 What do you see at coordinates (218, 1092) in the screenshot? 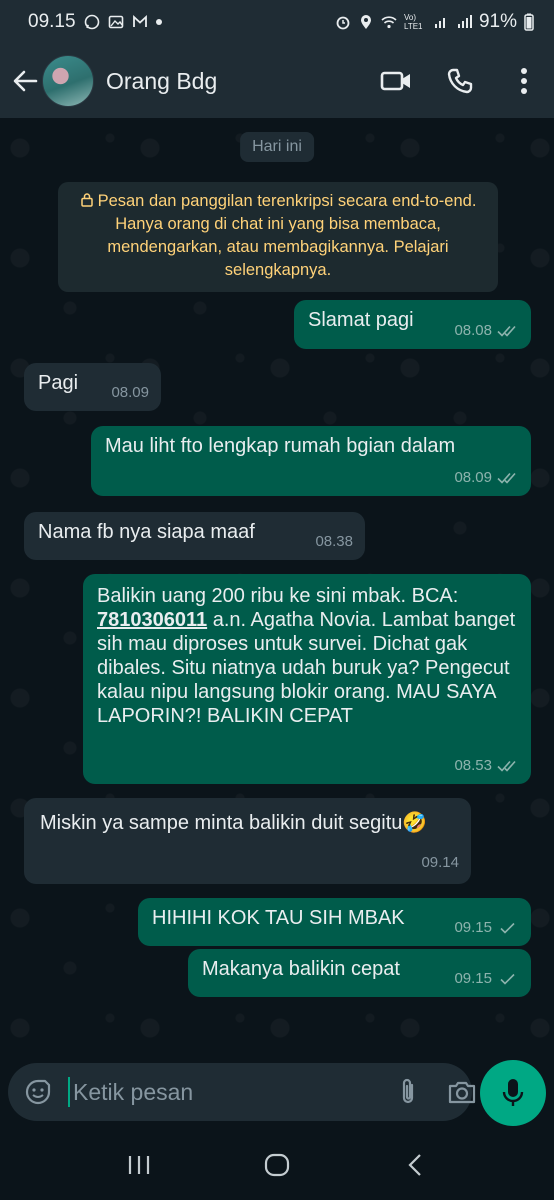
I see `message-input` at bounding box center [218, 1092].